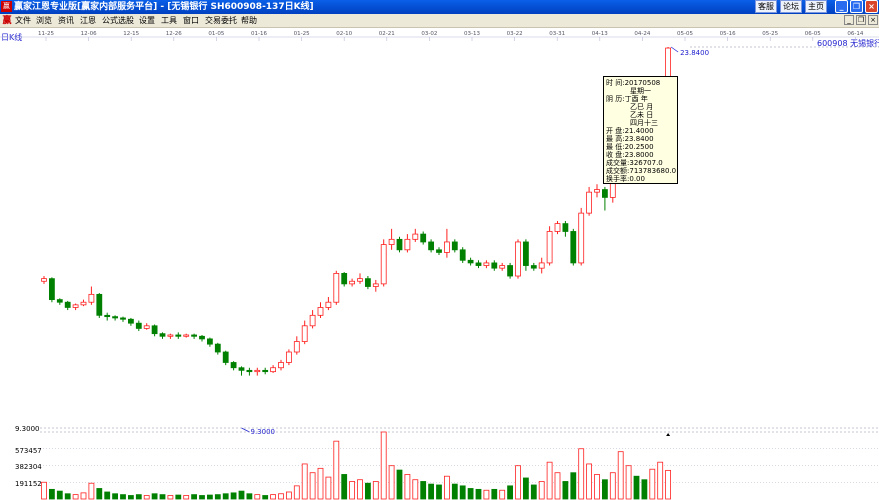  What do you see at coordinates (249, 21) in the screenshot?
I see `menu-help: 帮助` at bounding box center [249, 21].